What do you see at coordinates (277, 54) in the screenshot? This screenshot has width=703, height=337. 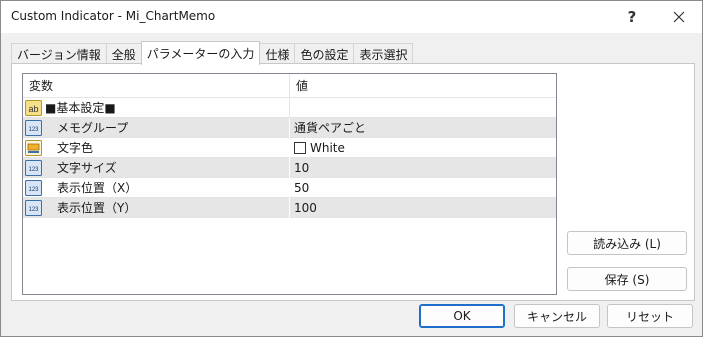 I see `tab-specification: 仕様` at bounding box center [277, 54].